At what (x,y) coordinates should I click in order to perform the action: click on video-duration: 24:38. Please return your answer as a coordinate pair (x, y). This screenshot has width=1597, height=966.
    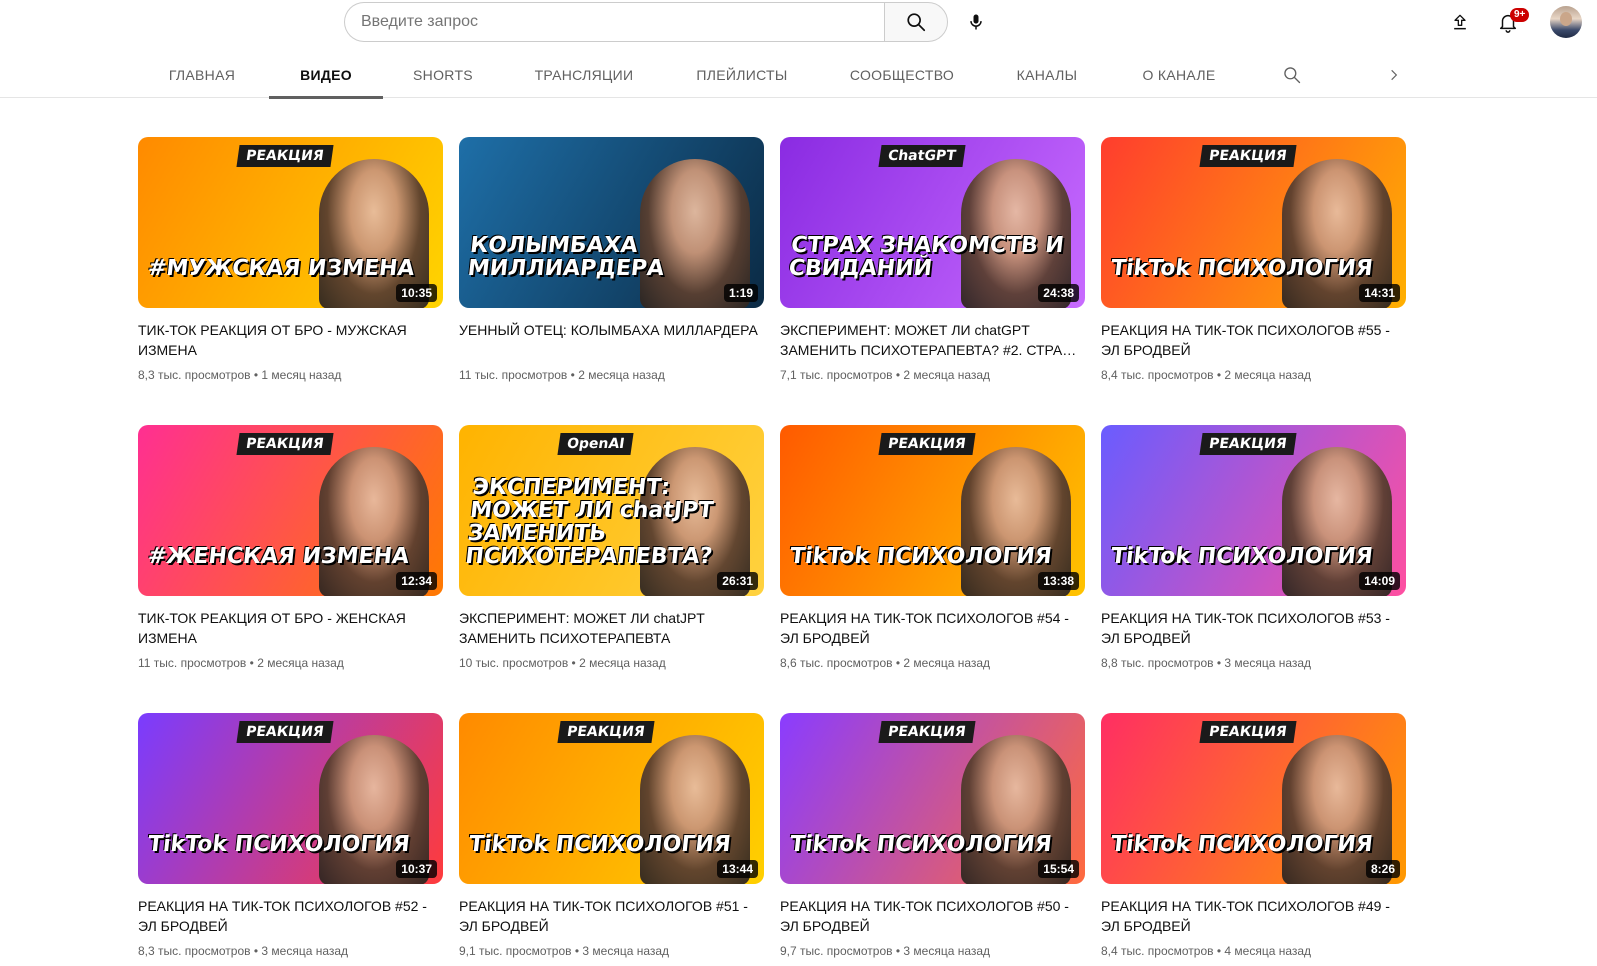
    Looking at the image, I should click on (1058, 293).